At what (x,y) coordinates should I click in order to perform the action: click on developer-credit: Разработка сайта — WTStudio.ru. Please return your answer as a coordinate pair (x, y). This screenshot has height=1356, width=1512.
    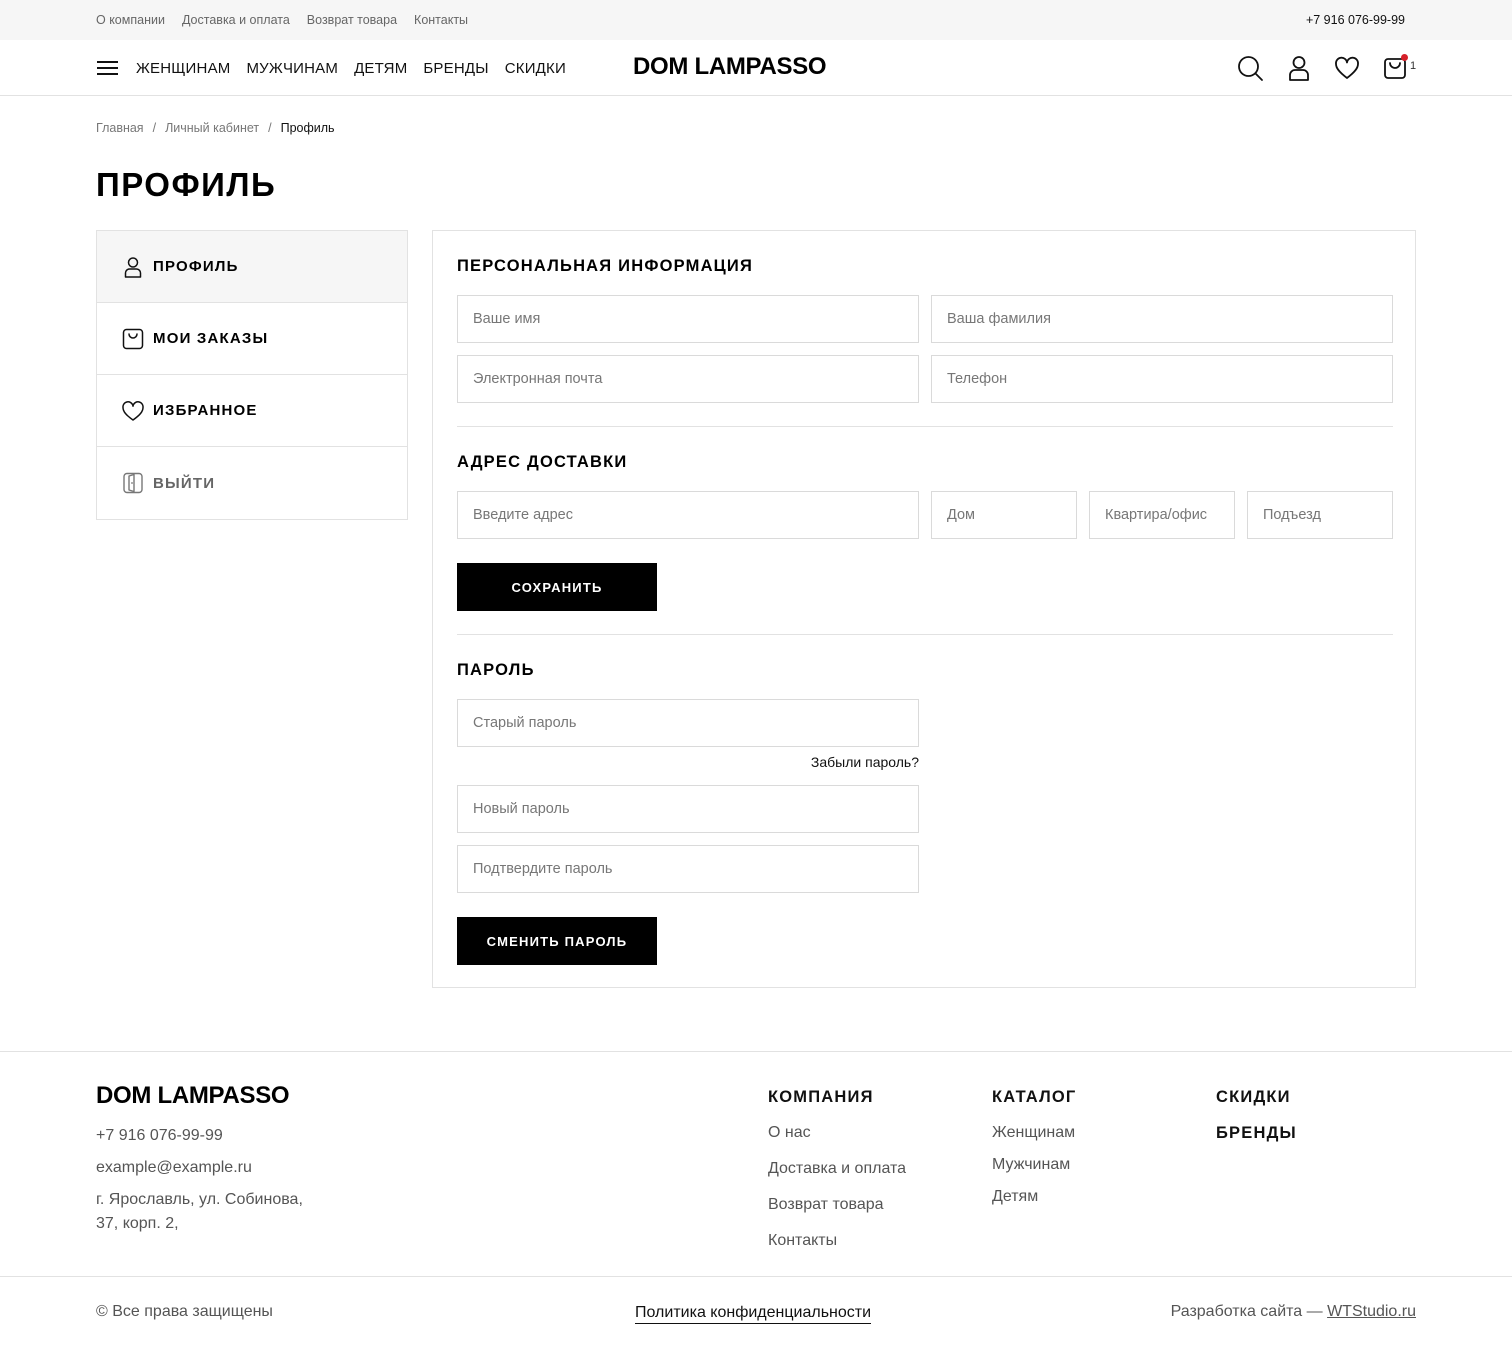
    Looking at the image, I should click on (1293, 1312).